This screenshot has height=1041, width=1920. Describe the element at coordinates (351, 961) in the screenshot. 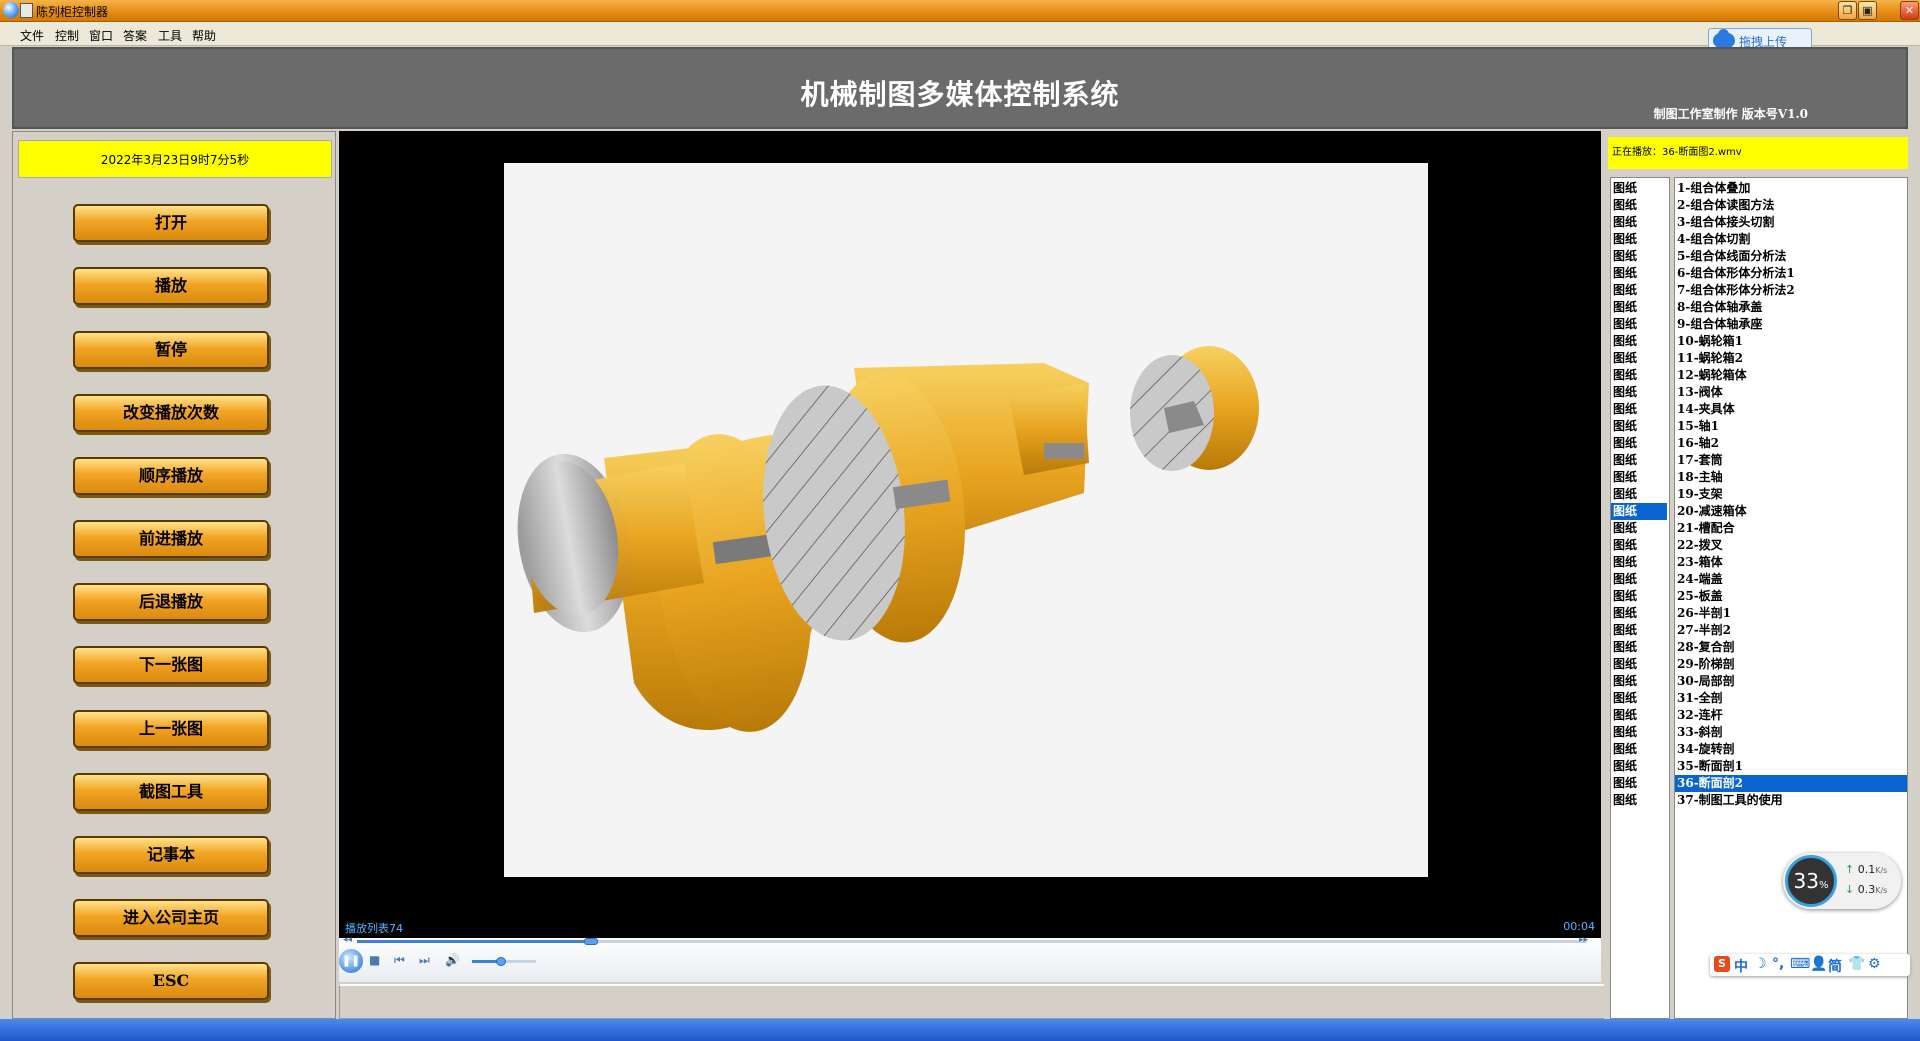

I see `pause-icon: ❚❚` at that location.